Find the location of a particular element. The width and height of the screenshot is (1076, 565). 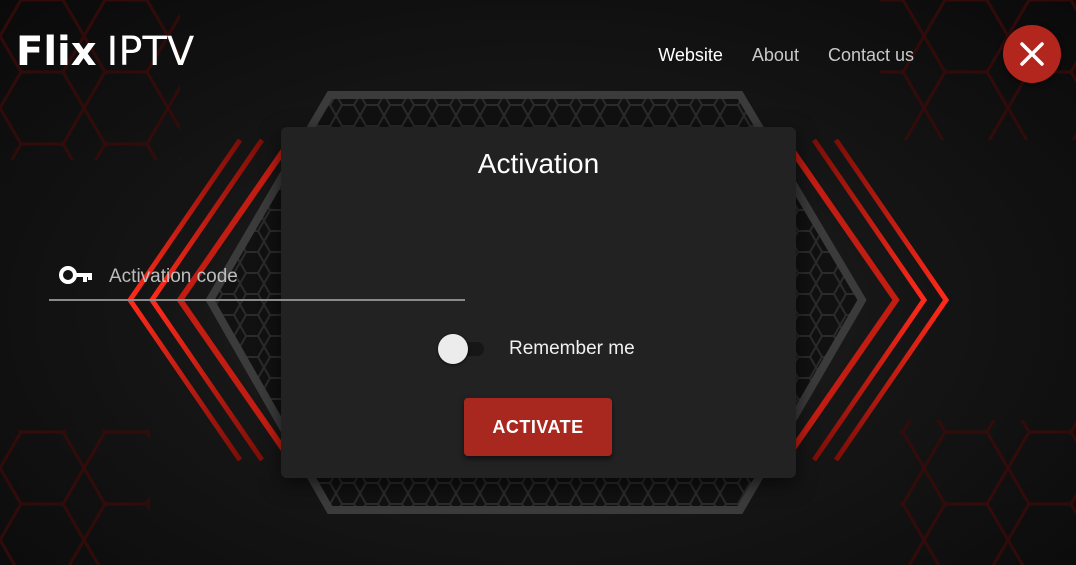

activation-code-input is located at coordinates (284, 277).